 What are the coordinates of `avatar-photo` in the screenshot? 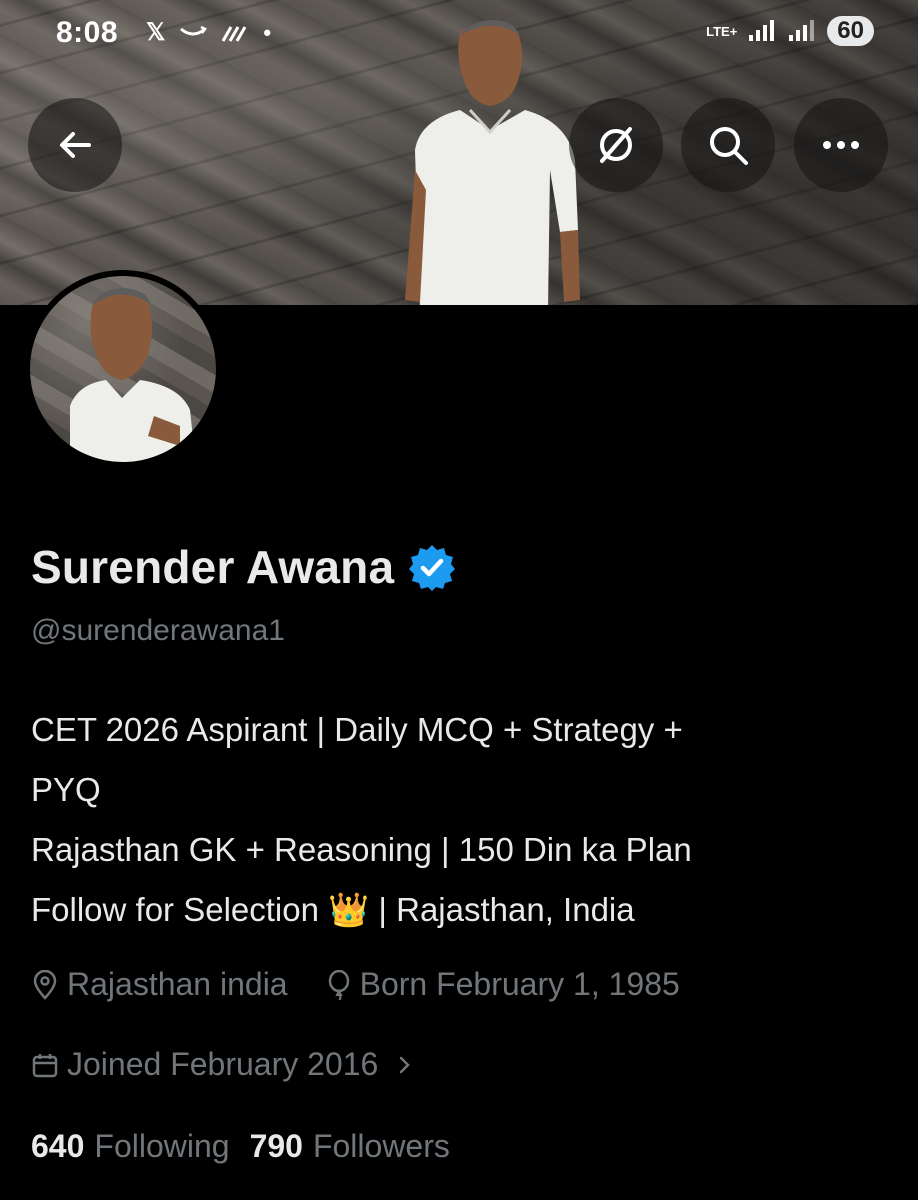 It's located at (123, 369).